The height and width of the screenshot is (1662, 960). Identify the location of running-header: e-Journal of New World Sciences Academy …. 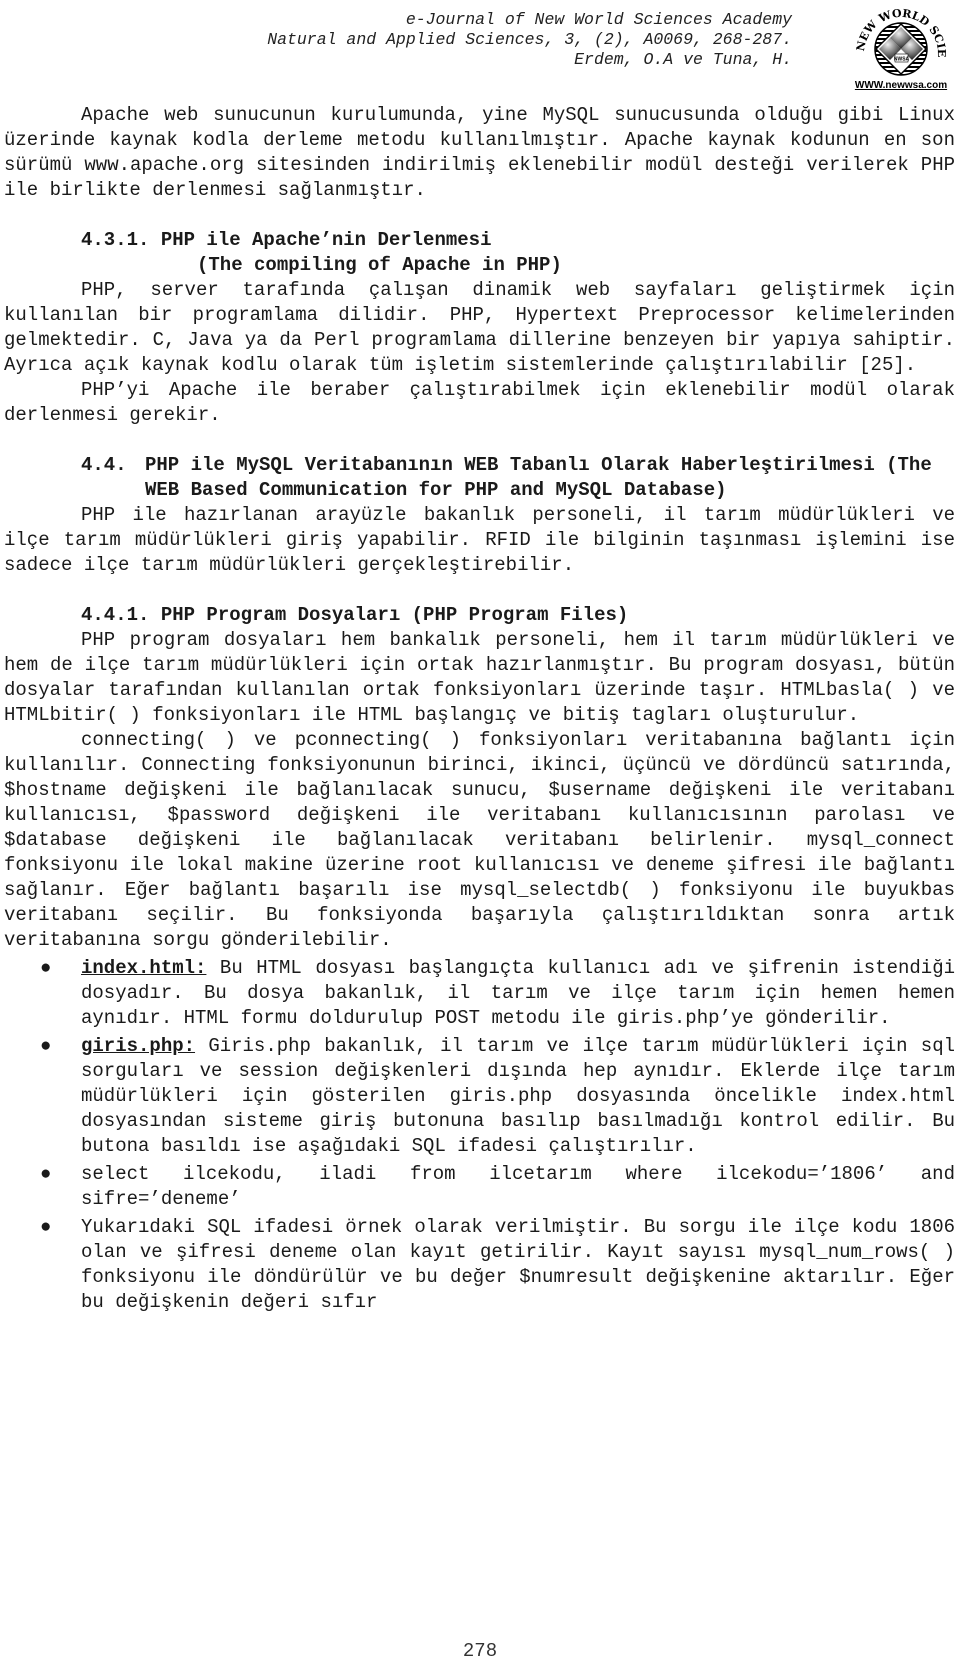
(529, 40).